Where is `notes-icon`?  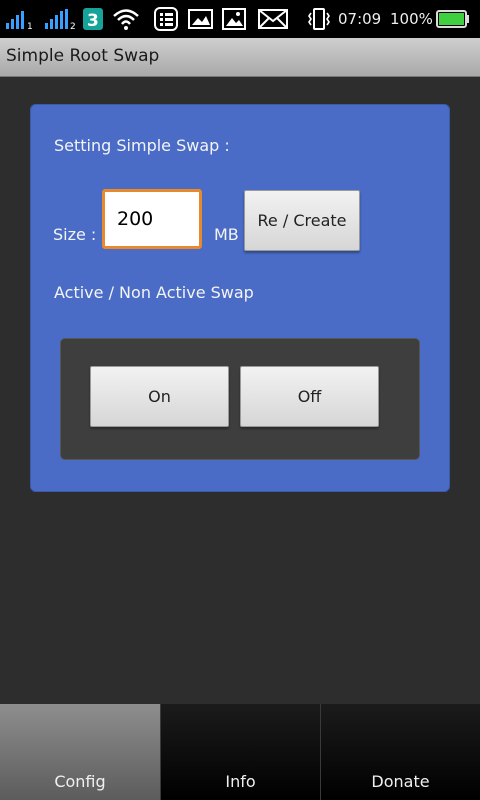 notes-icon is located at coordinates (166, 19).